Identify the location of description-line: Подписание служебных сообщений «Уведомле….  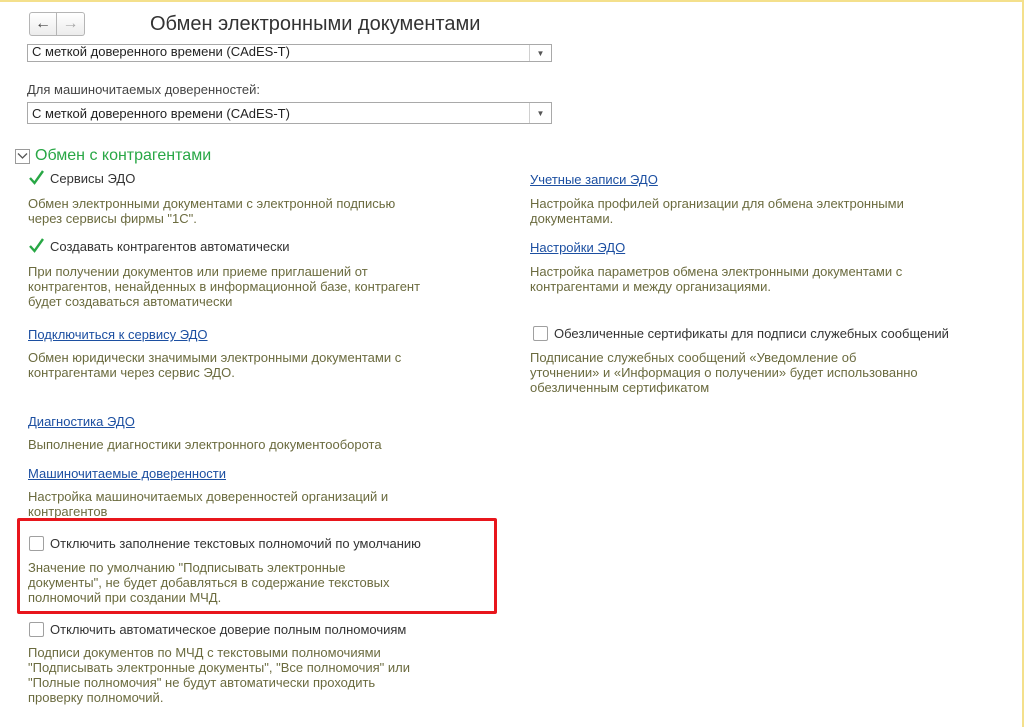
(693, 357).